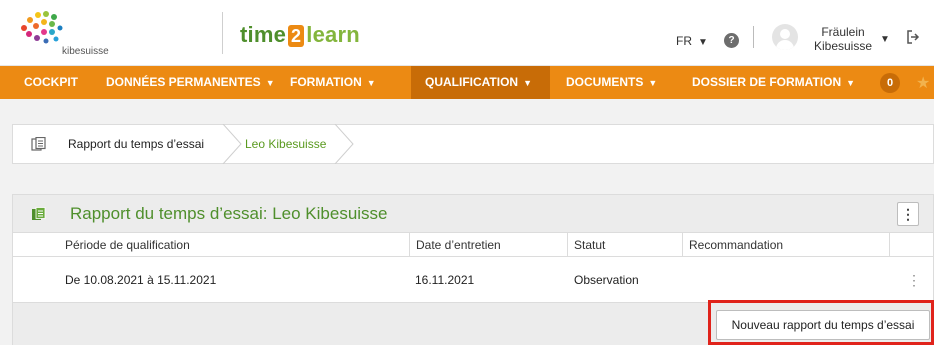 The image size is (934, 345). Describe the element at coordinates (923, 83) in the screenshot. I see `star-icon: ★` at that location.